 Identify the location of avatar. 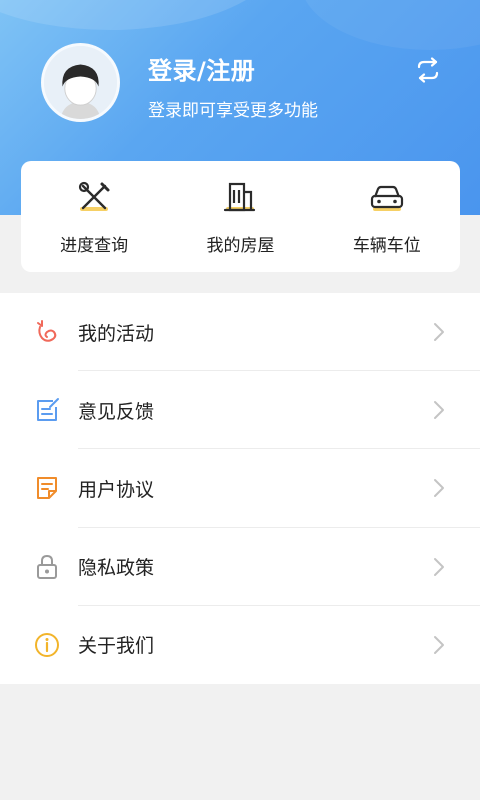
(80, 82).